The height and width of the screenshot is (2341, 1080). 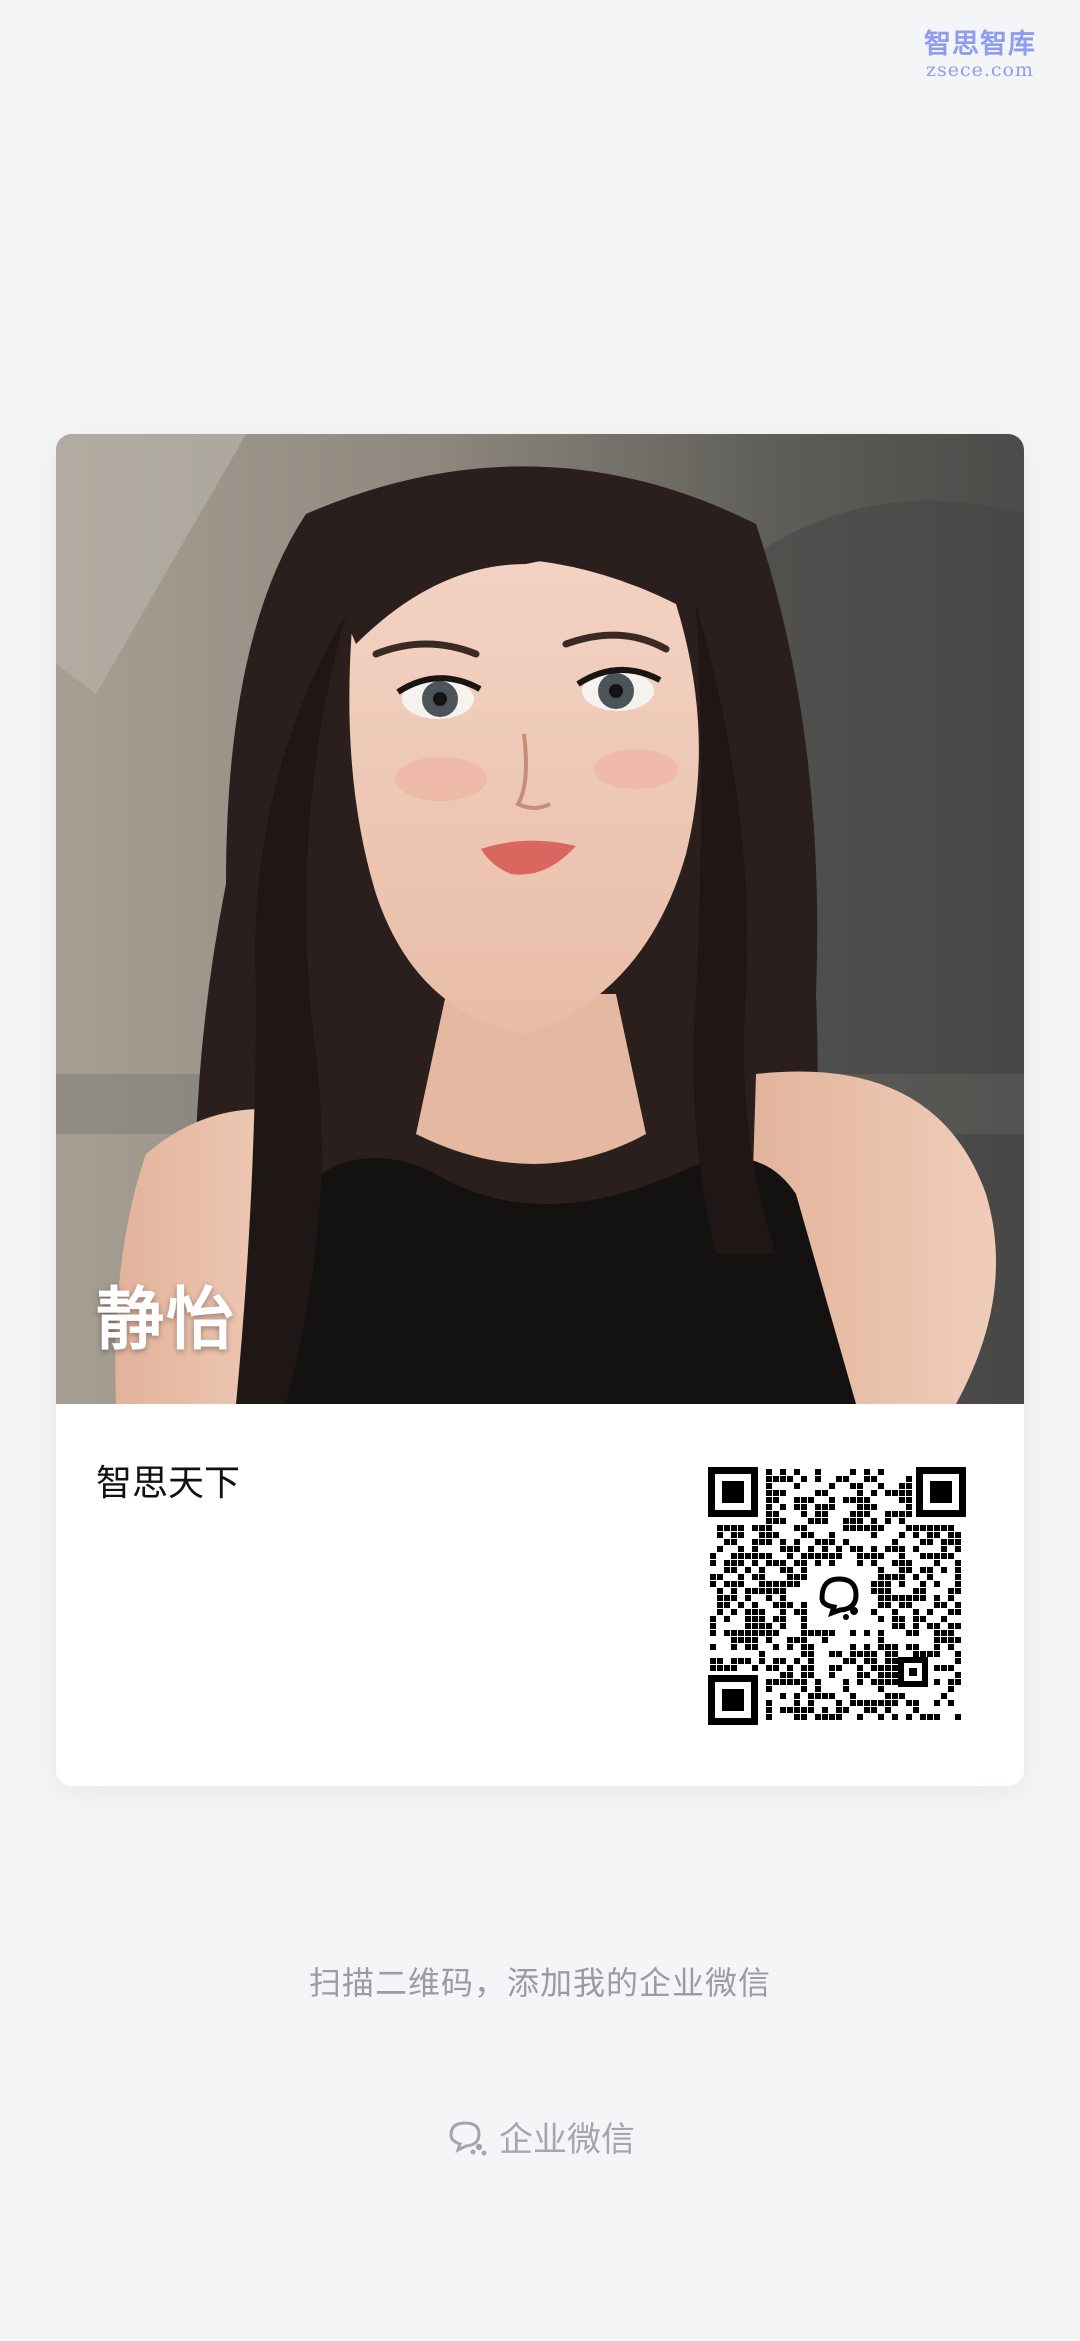 I want to click on contact-name: 静怡, so click(x=166, y=1320).